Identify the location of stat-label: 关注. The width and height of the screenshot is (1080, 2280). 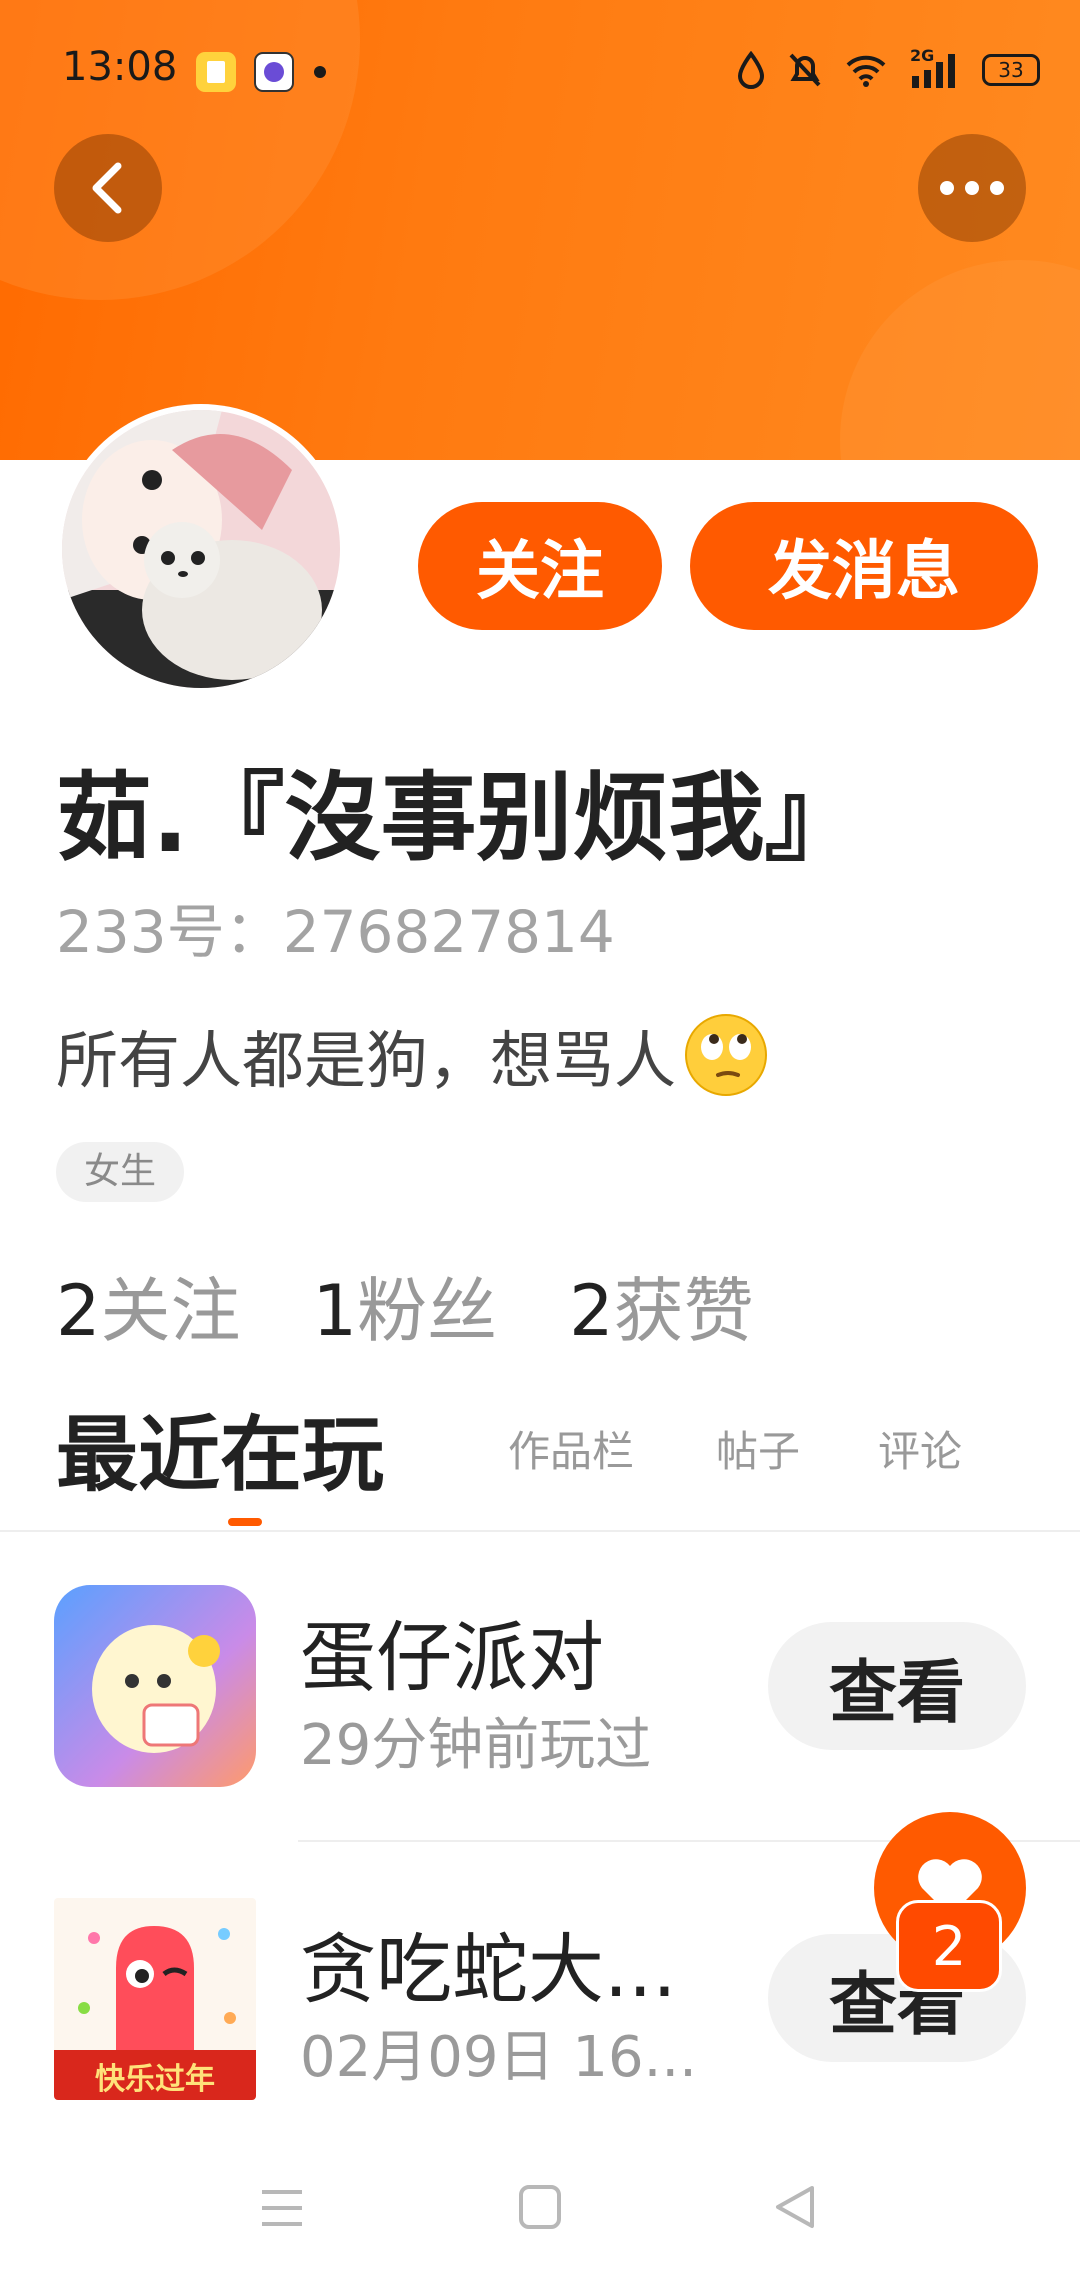
(170, 1311).